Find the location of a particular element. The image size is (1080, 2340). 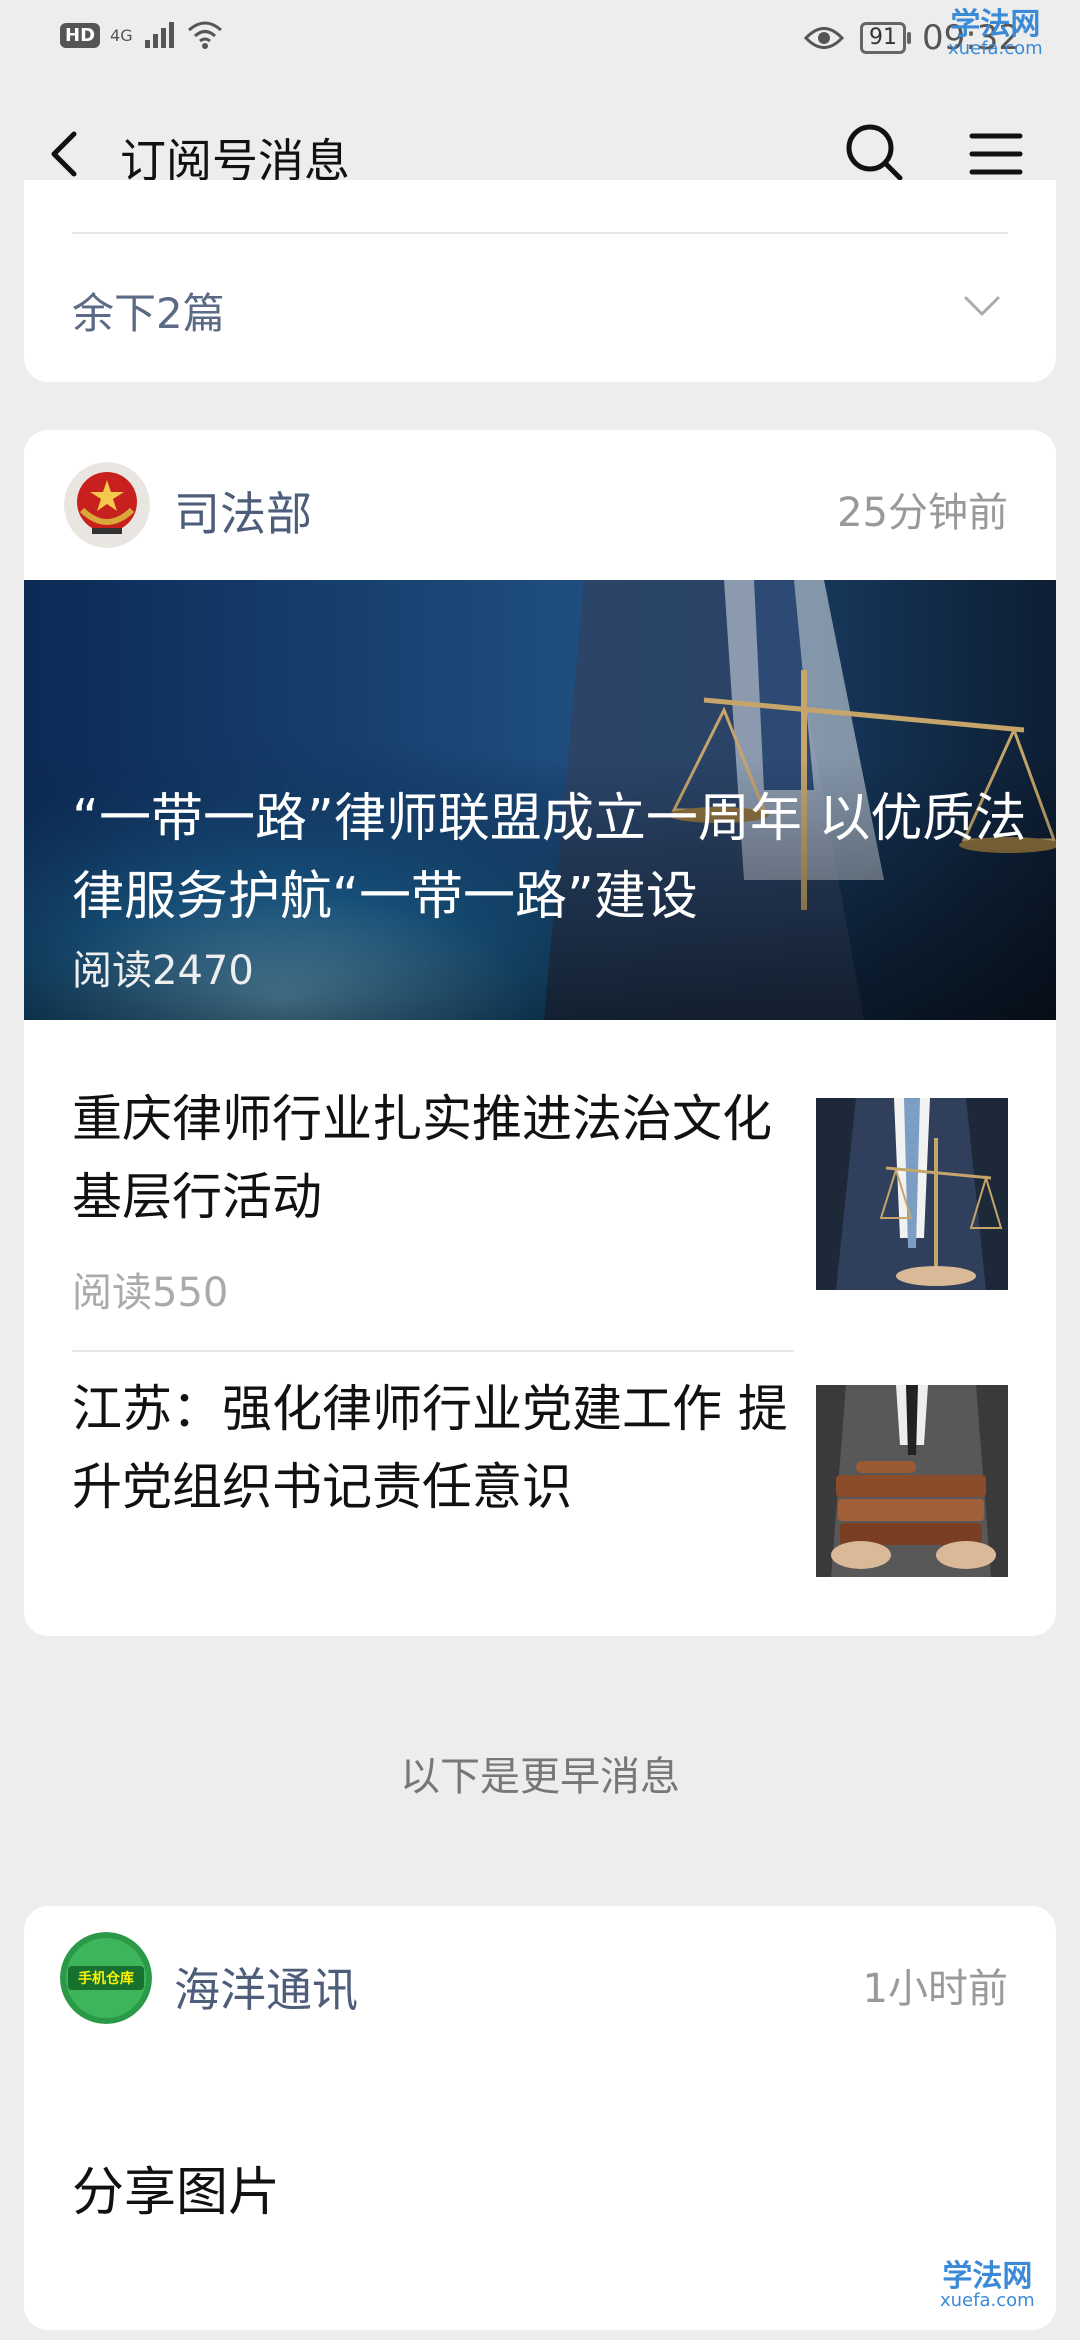

watermark-bottom: 学法网 xuefa.com is located at coordinates (987, 2286).